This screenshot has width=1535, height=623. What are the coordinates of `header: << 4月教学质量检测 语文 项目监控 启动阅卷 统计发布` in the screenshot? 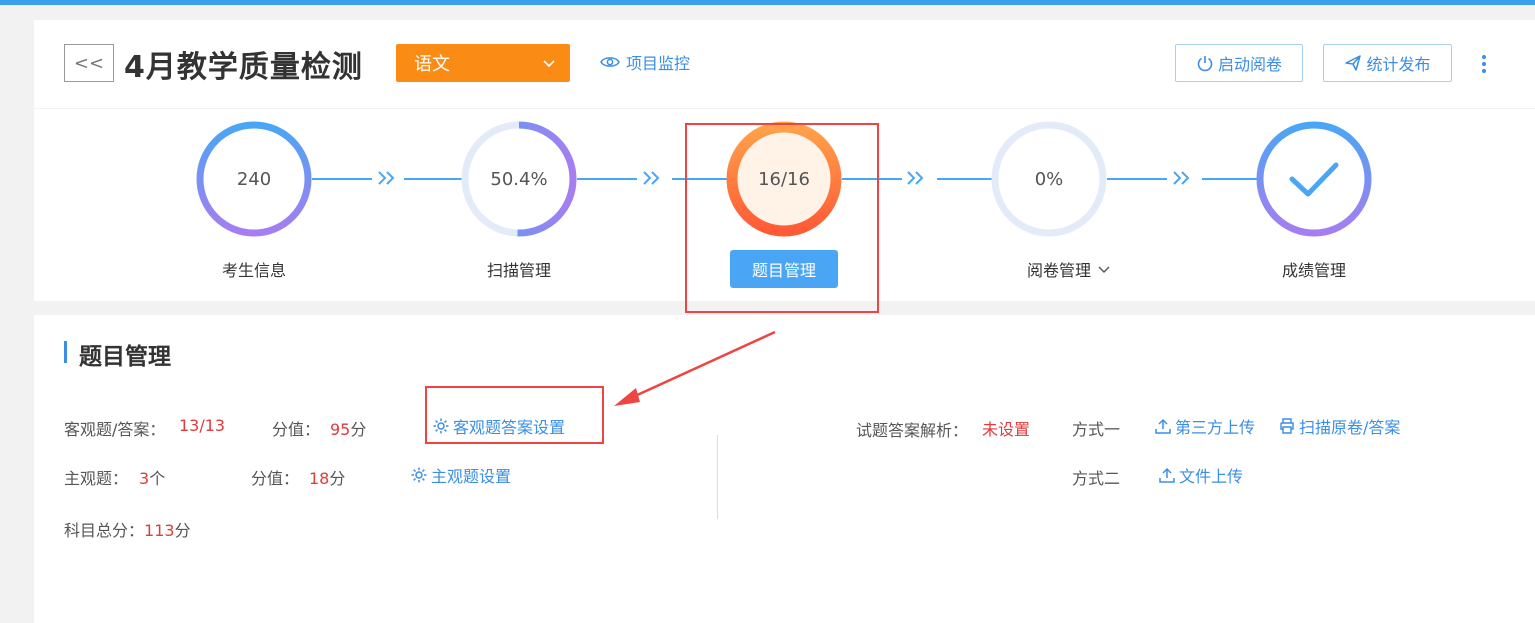 It's located at (784, 64).